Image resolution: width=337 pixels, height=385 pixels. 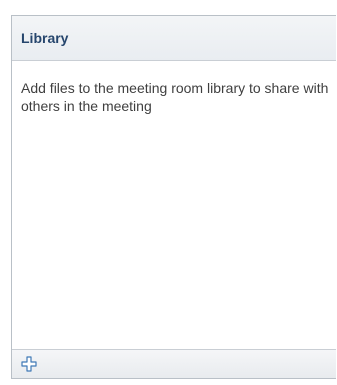 I want to click on library-title: Library, so click(x=45, y=38).